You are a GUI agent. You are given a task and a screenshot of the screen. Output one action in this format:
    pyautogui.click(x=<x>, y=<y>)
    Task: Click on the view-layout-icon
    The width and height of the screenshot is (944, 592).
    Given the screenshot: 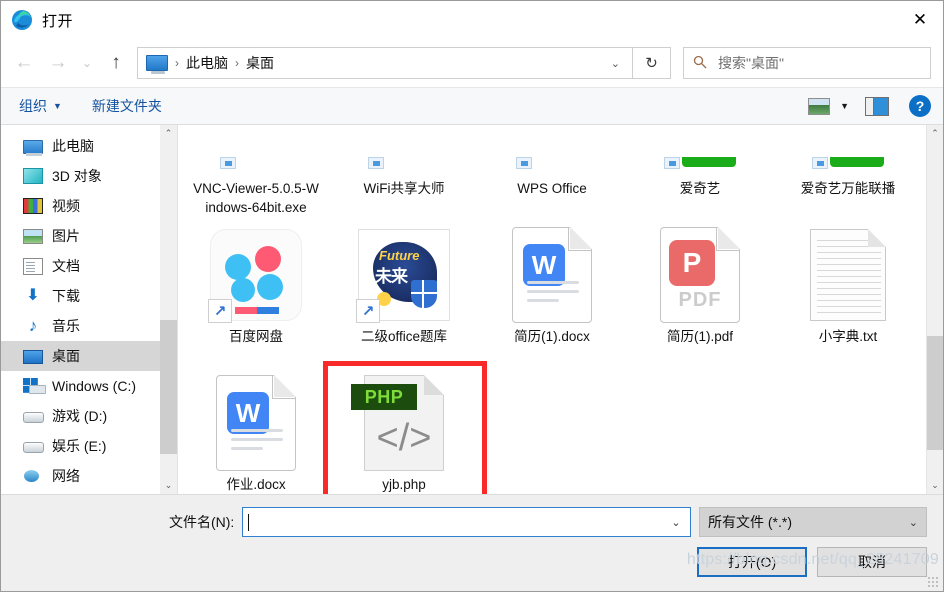 What is the action you would take?
    pyautogui.click(x=819, y=106)
    